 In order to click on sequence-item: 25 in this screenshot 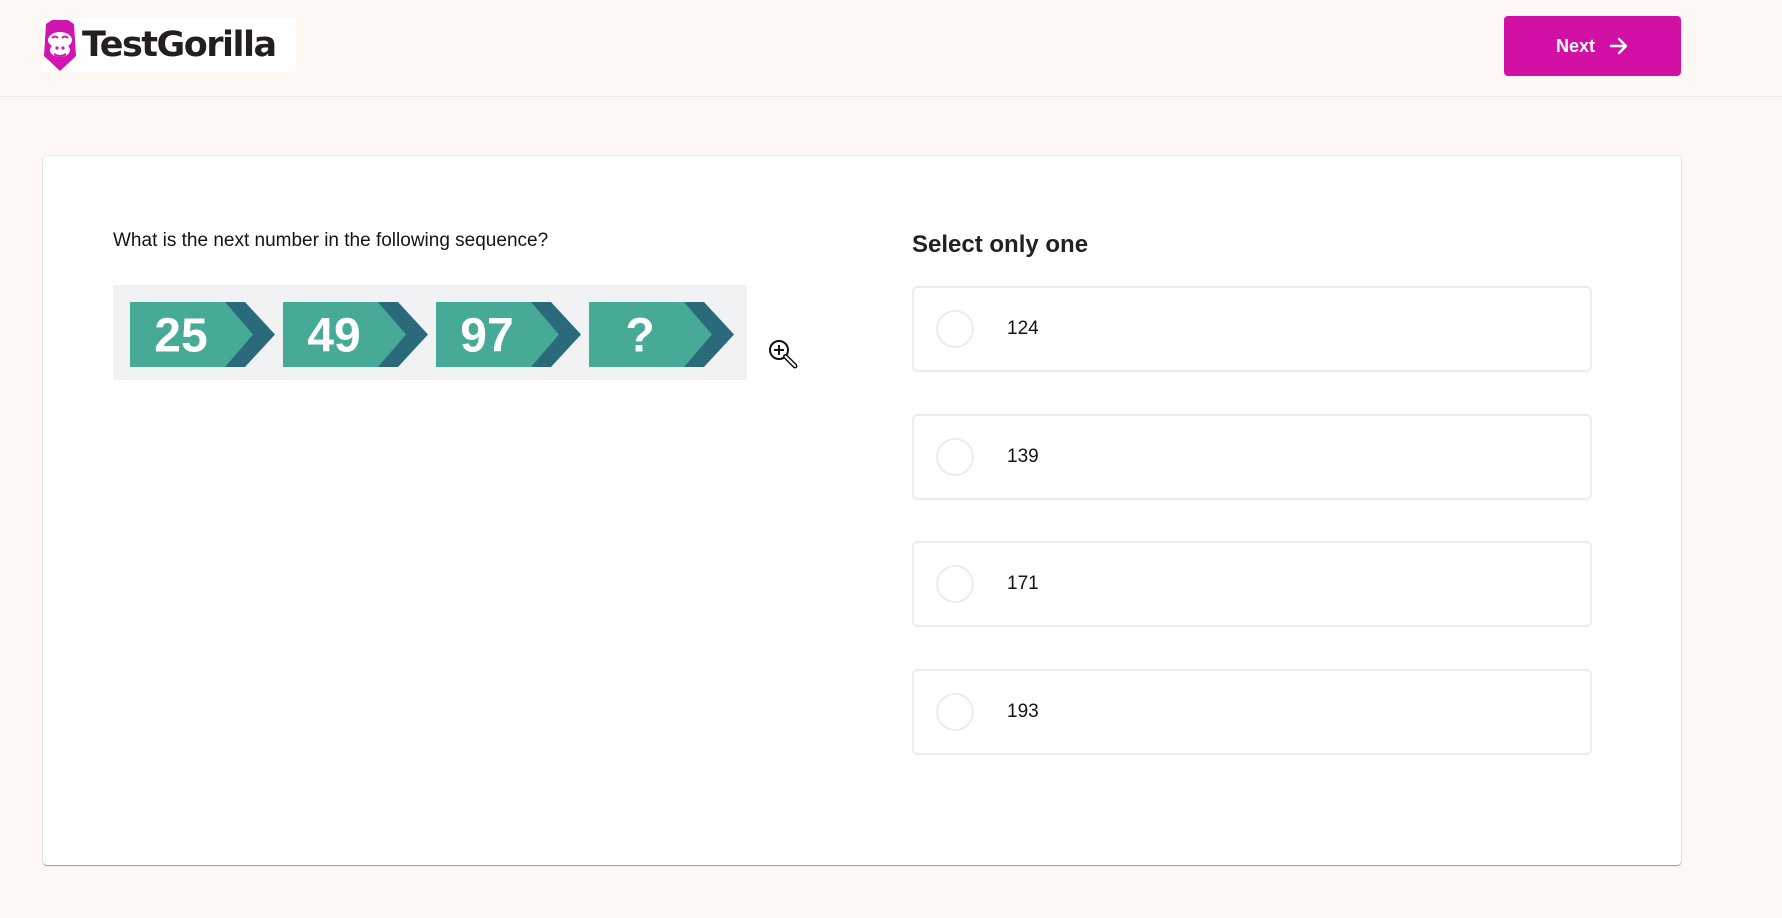, I will do `click(202, 334)`.